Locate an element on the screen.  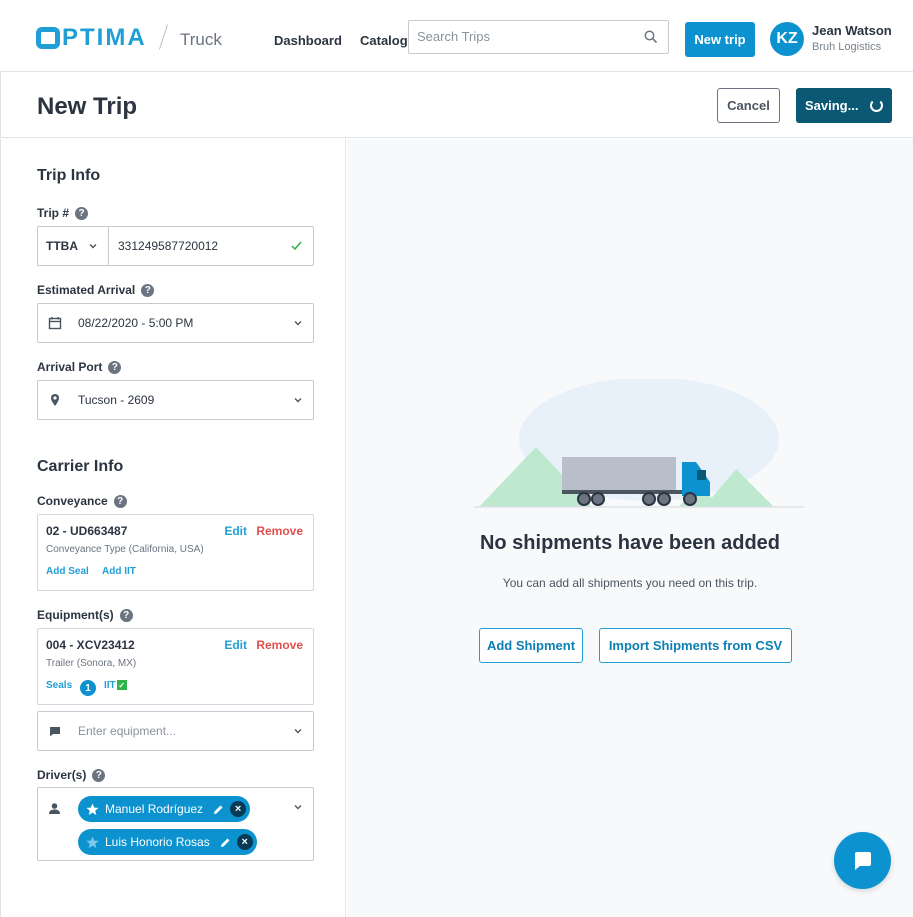
import-csv-button: Import Shipments from CSV is located at coordinates (695, 645).